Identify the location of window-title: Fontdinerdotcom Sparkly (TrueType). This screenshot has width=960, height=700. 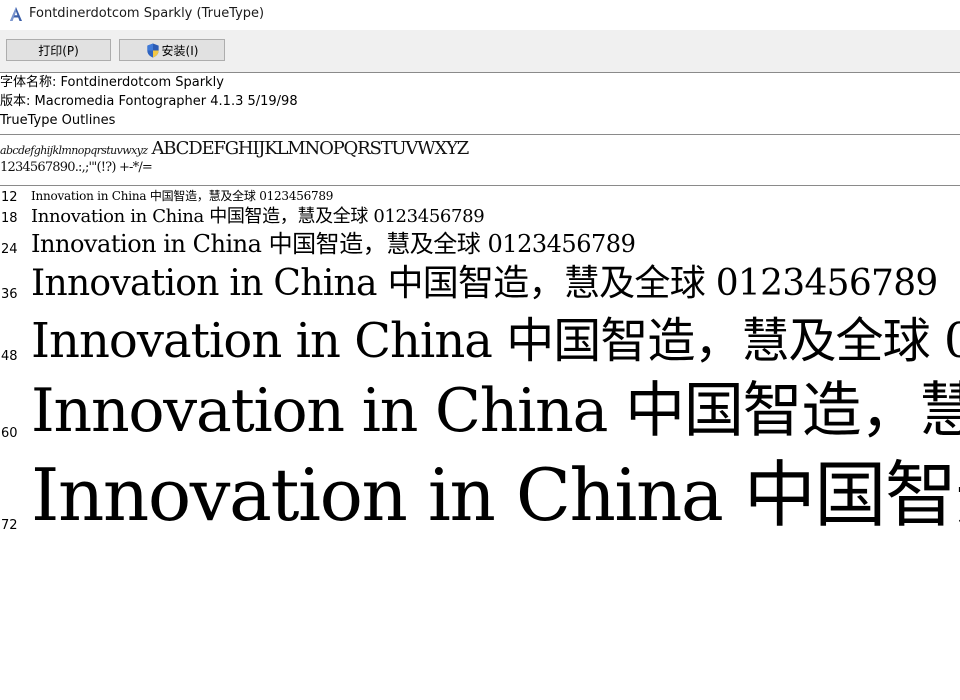
(147, 13).